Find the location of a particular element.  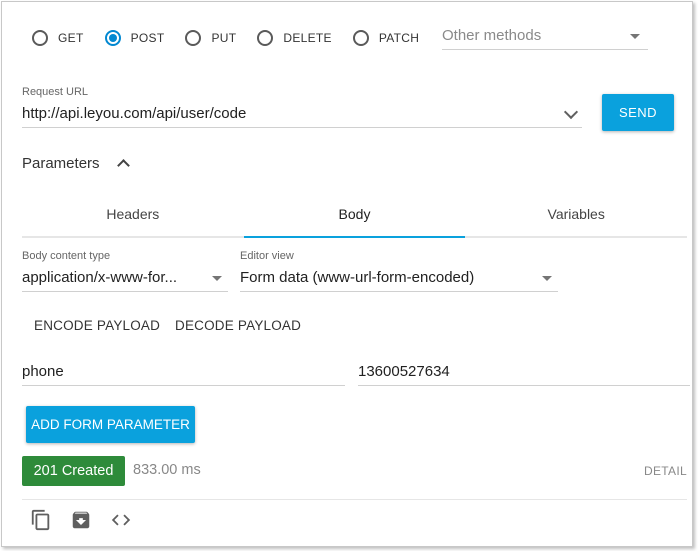

add-form-parameter-button: ADD FORM PARAMETER is located at coordinates (110, 424).